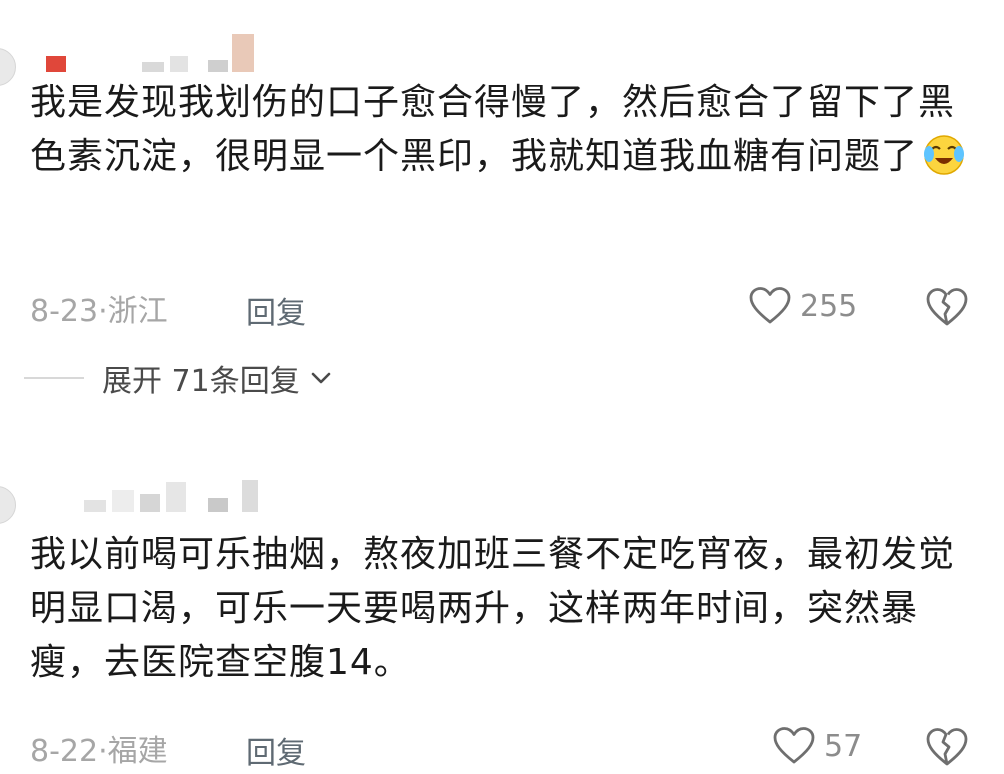 This screenshot has width=1004, height=774. Describe the element at coordinates (321, 378) in the screenshot. I see `chevron-down-icon` at that location.